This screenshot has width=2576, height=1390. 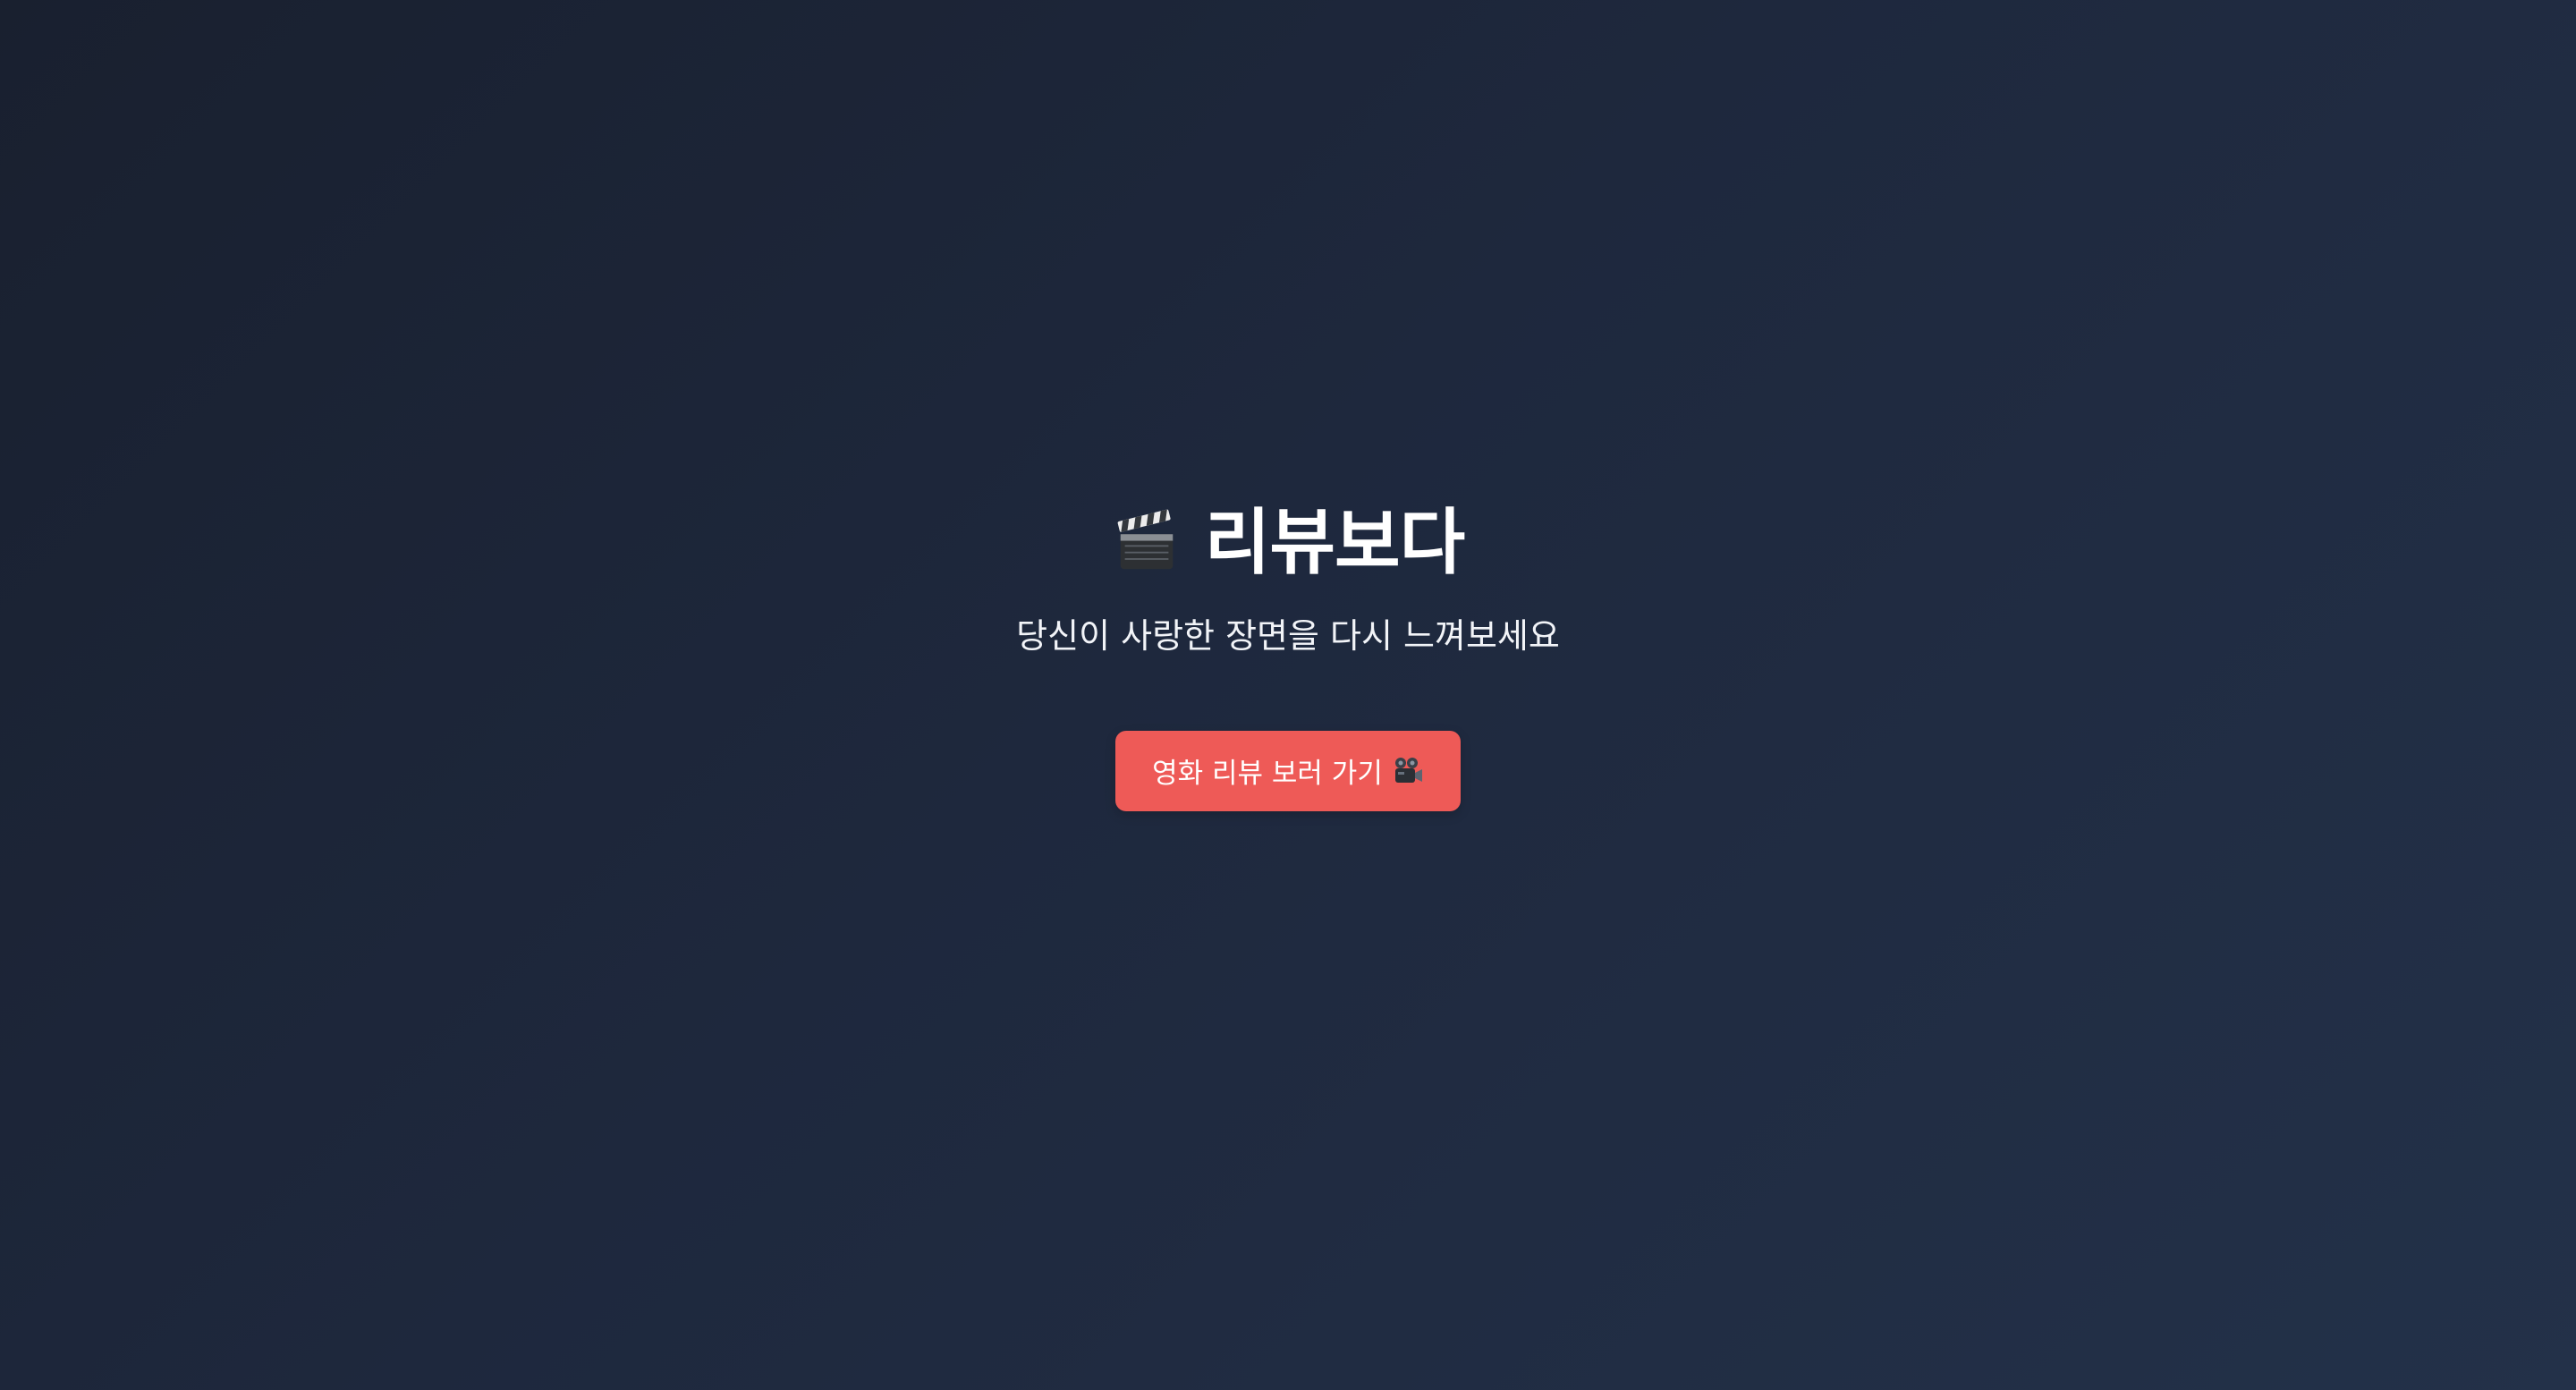 What do you see at coordinates (1334, 543) in the screenshot?
I see `page-title: 리뷰보다` at bounding box center [1334, 543].